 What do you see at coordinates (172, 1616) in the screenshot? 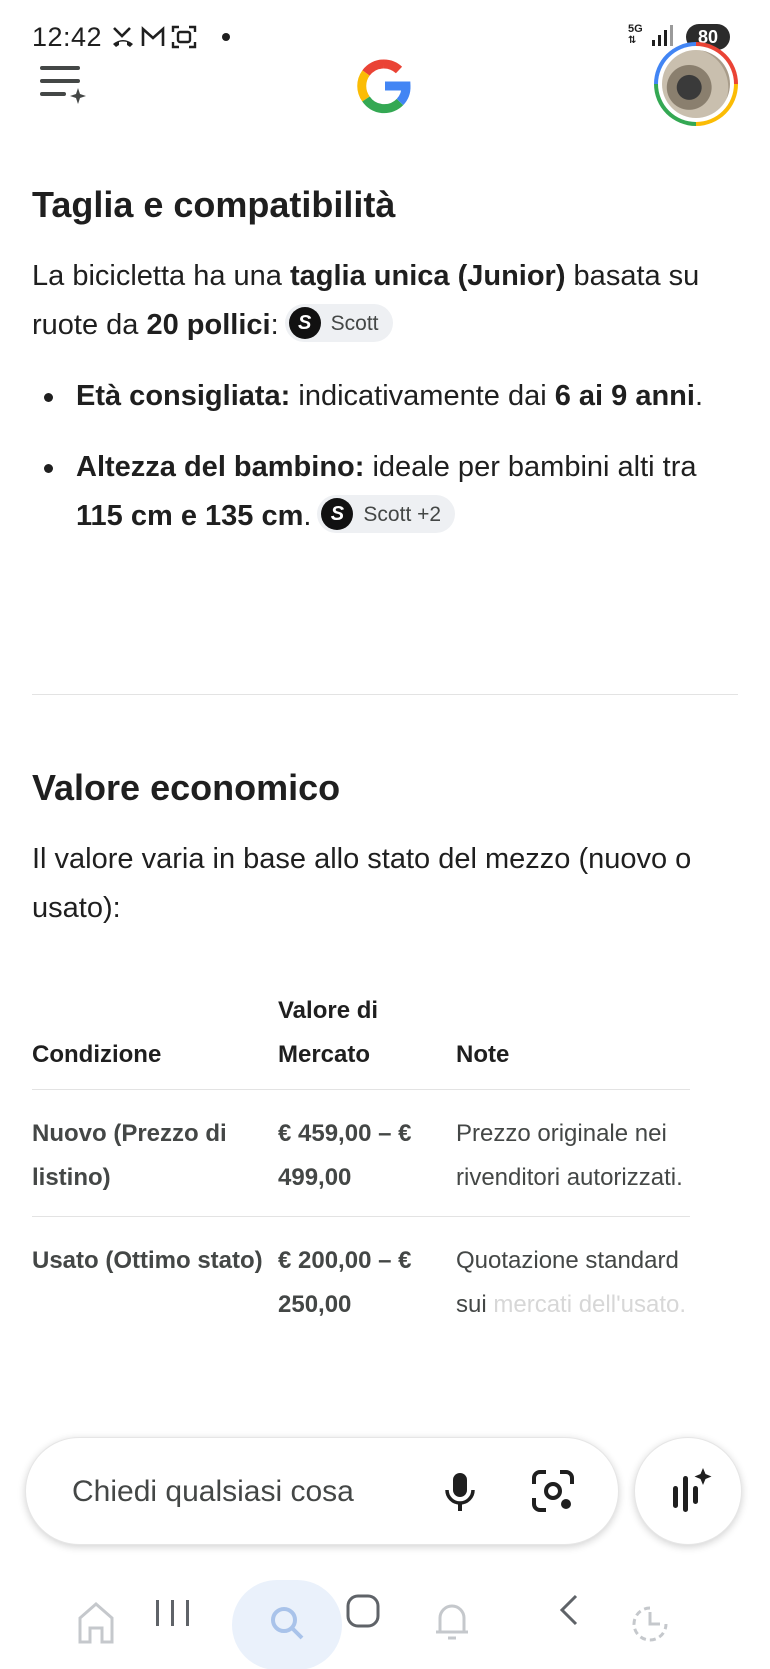
I see `recent-apps-icon` at bounding box center [172, 1616].